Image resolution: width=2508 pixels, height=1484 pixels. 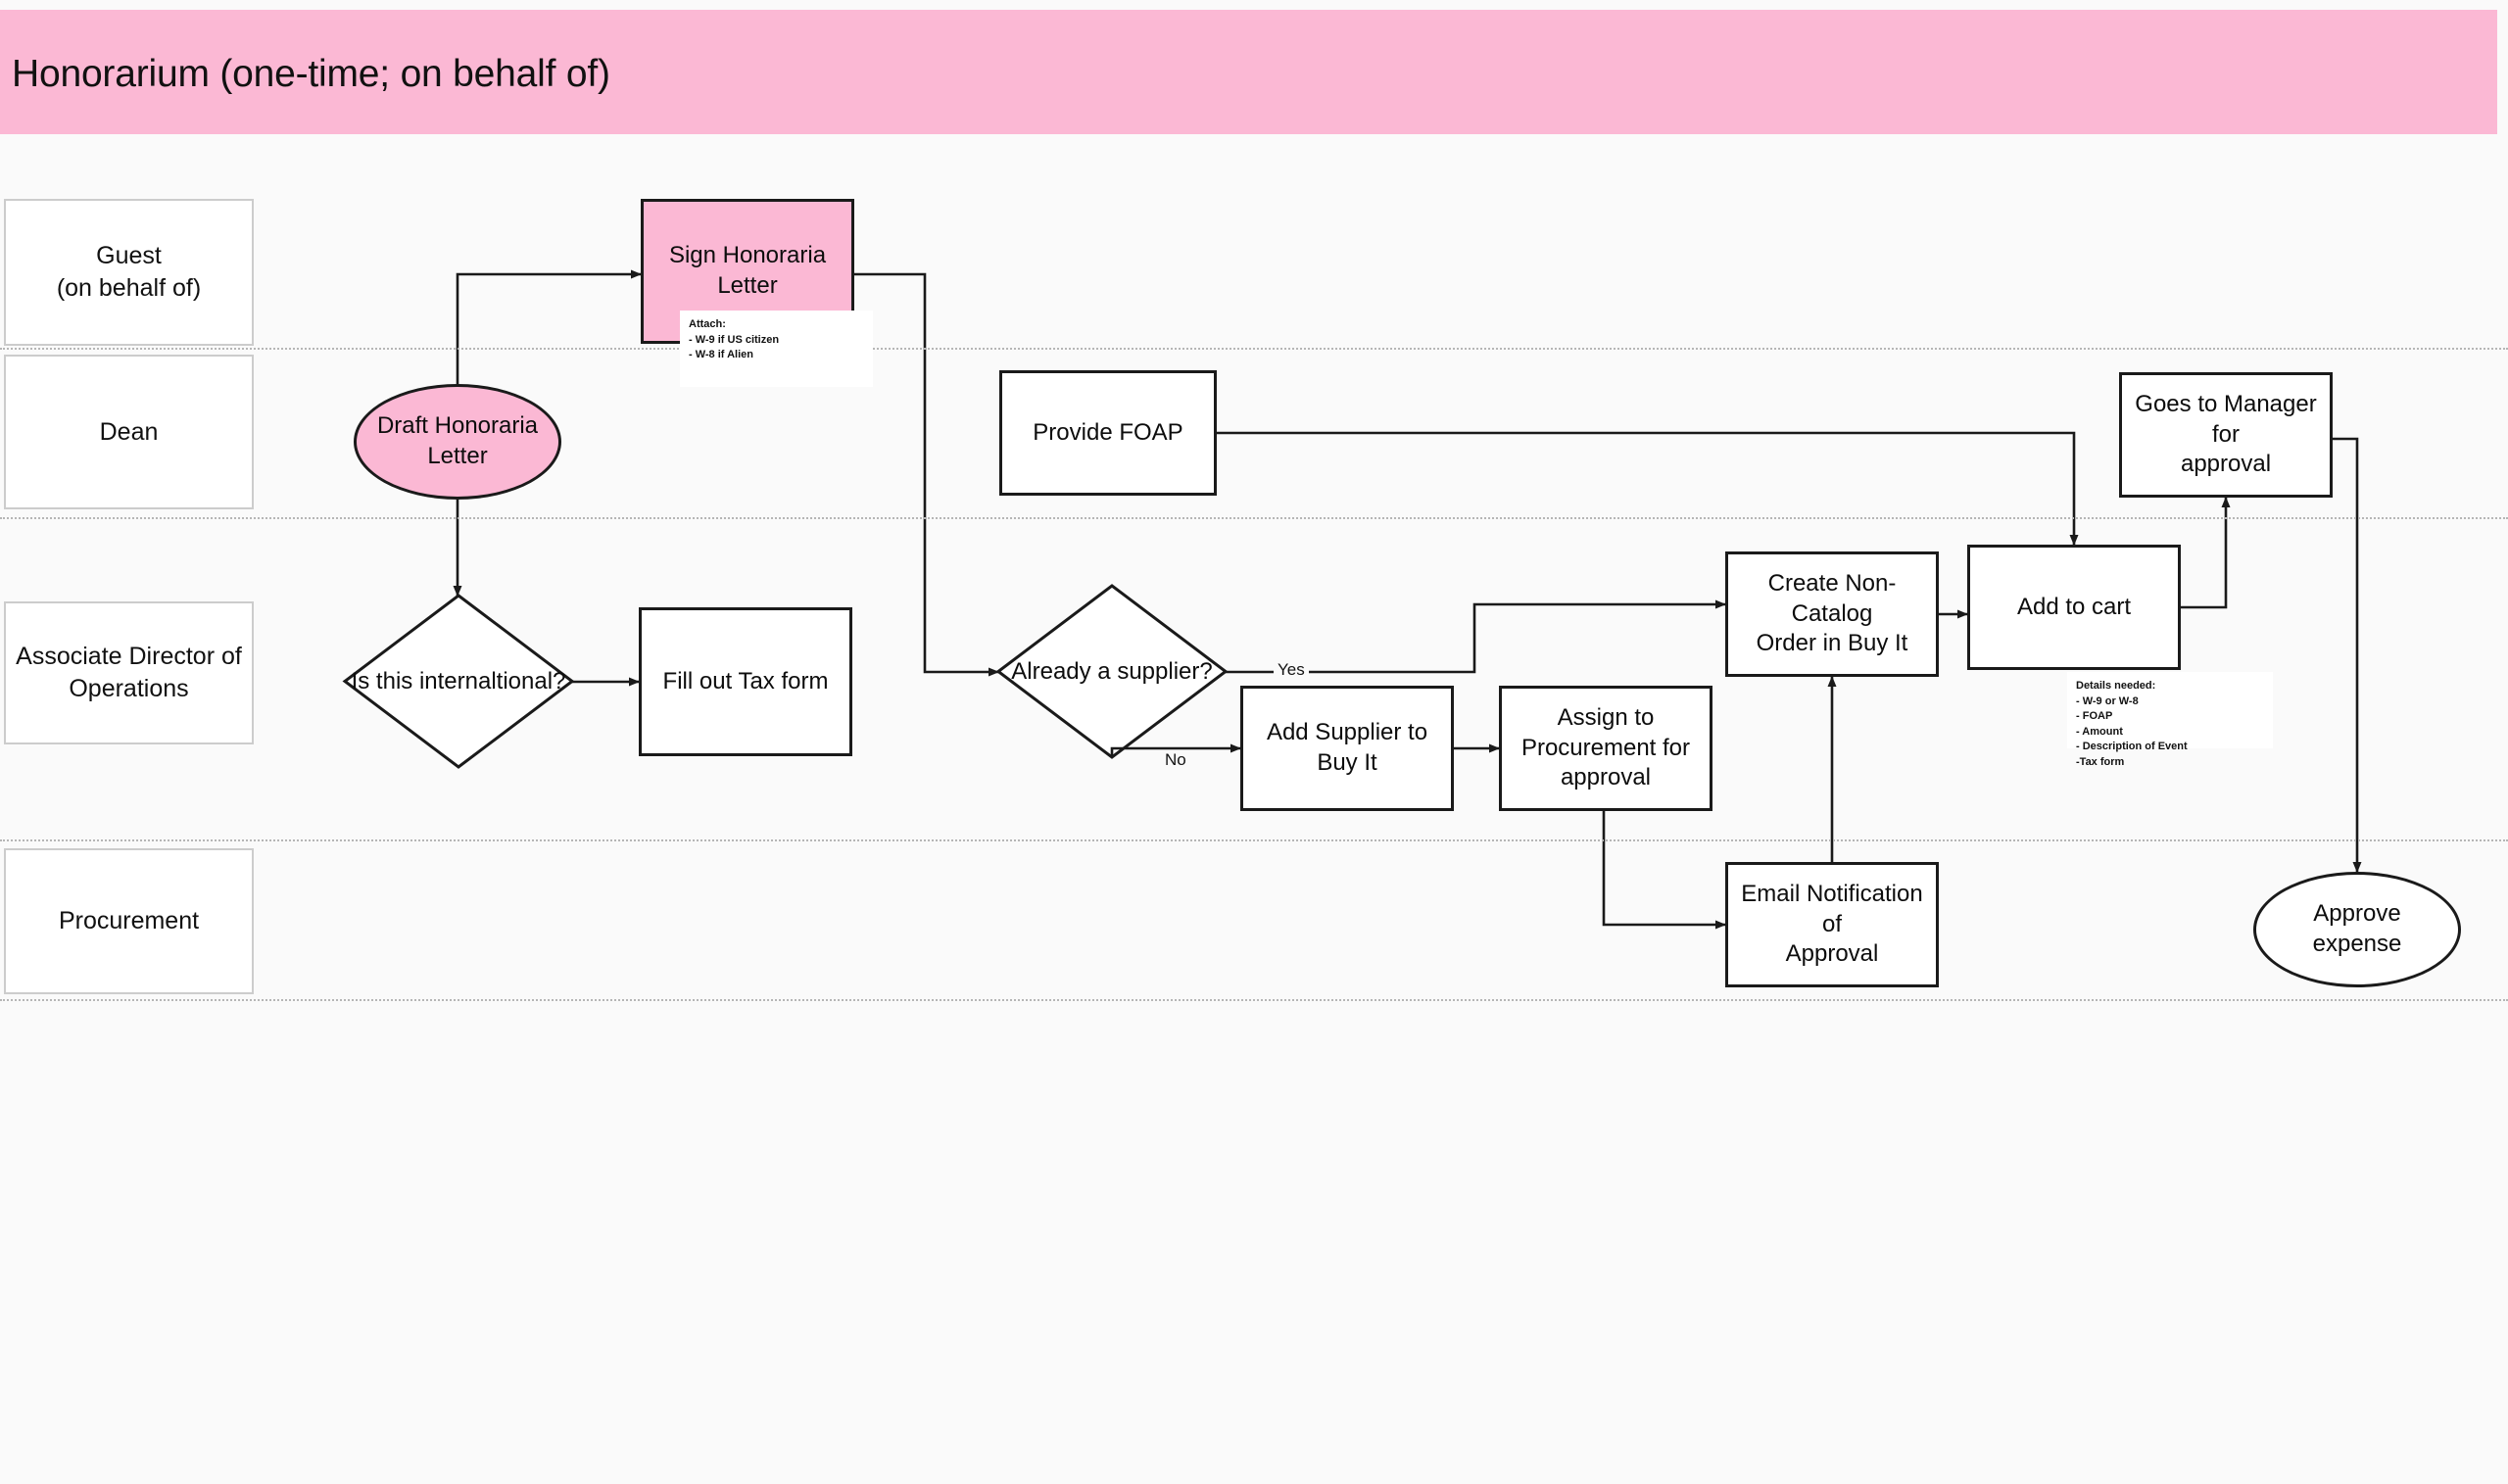 What do you see at coordinates (1605, 748) in the screenshot?
I see `node-assign_procurement: Assign to Procurement for approval` at bounding box center [1605, 748].